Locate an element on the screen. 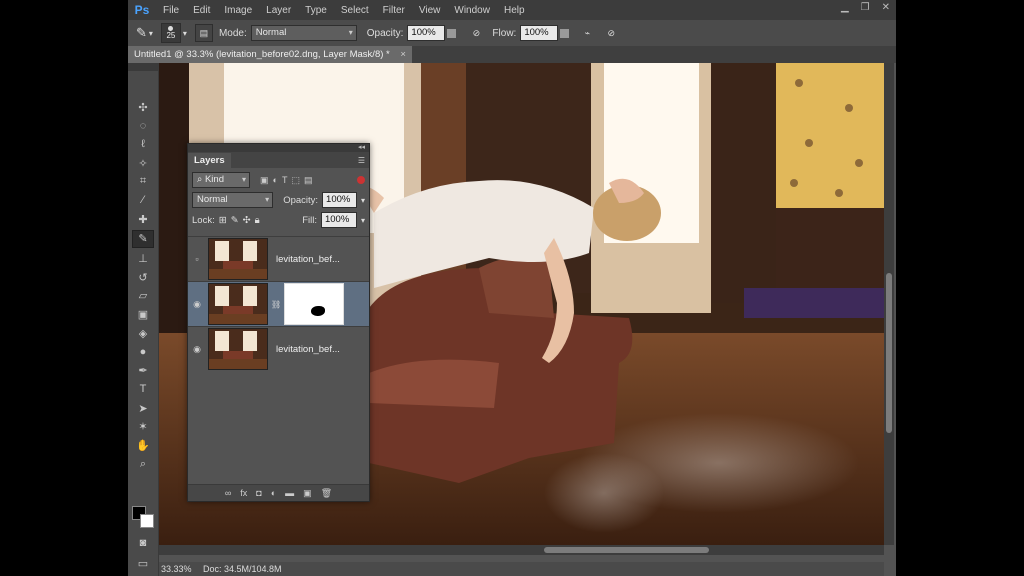  dodge-tool-icon: ● is located at coordinates (143, 352).